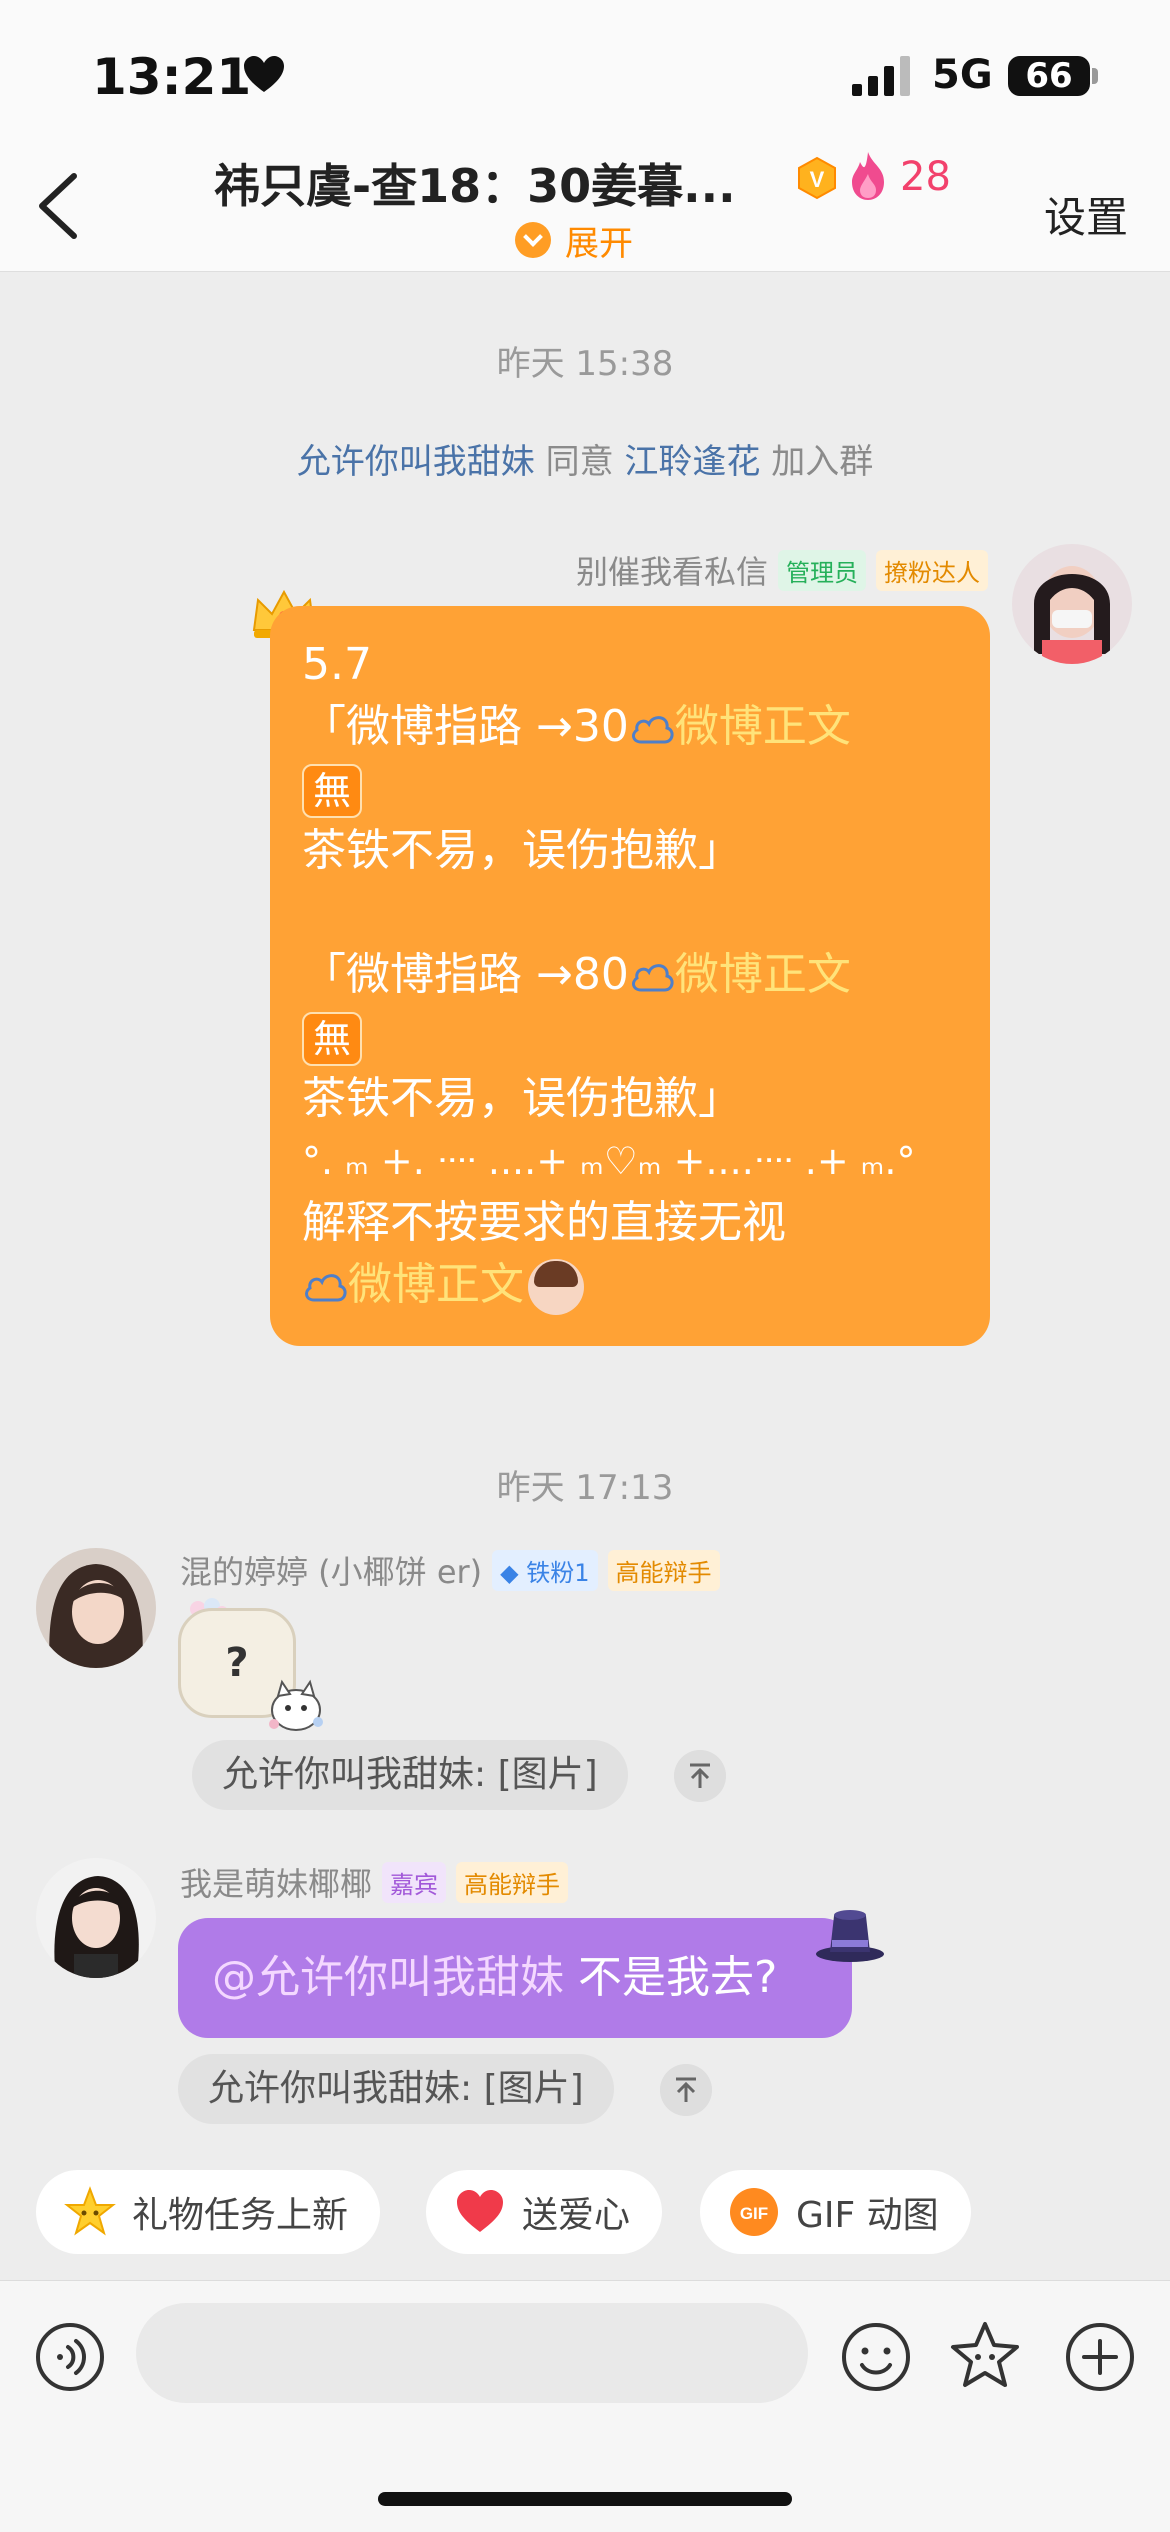 The image size is (1170, 2532). What do you see at coordinates (576, 2215) in the screenshot?
I see `chip-label: 送爱心` at bounding box center [576, 2215].